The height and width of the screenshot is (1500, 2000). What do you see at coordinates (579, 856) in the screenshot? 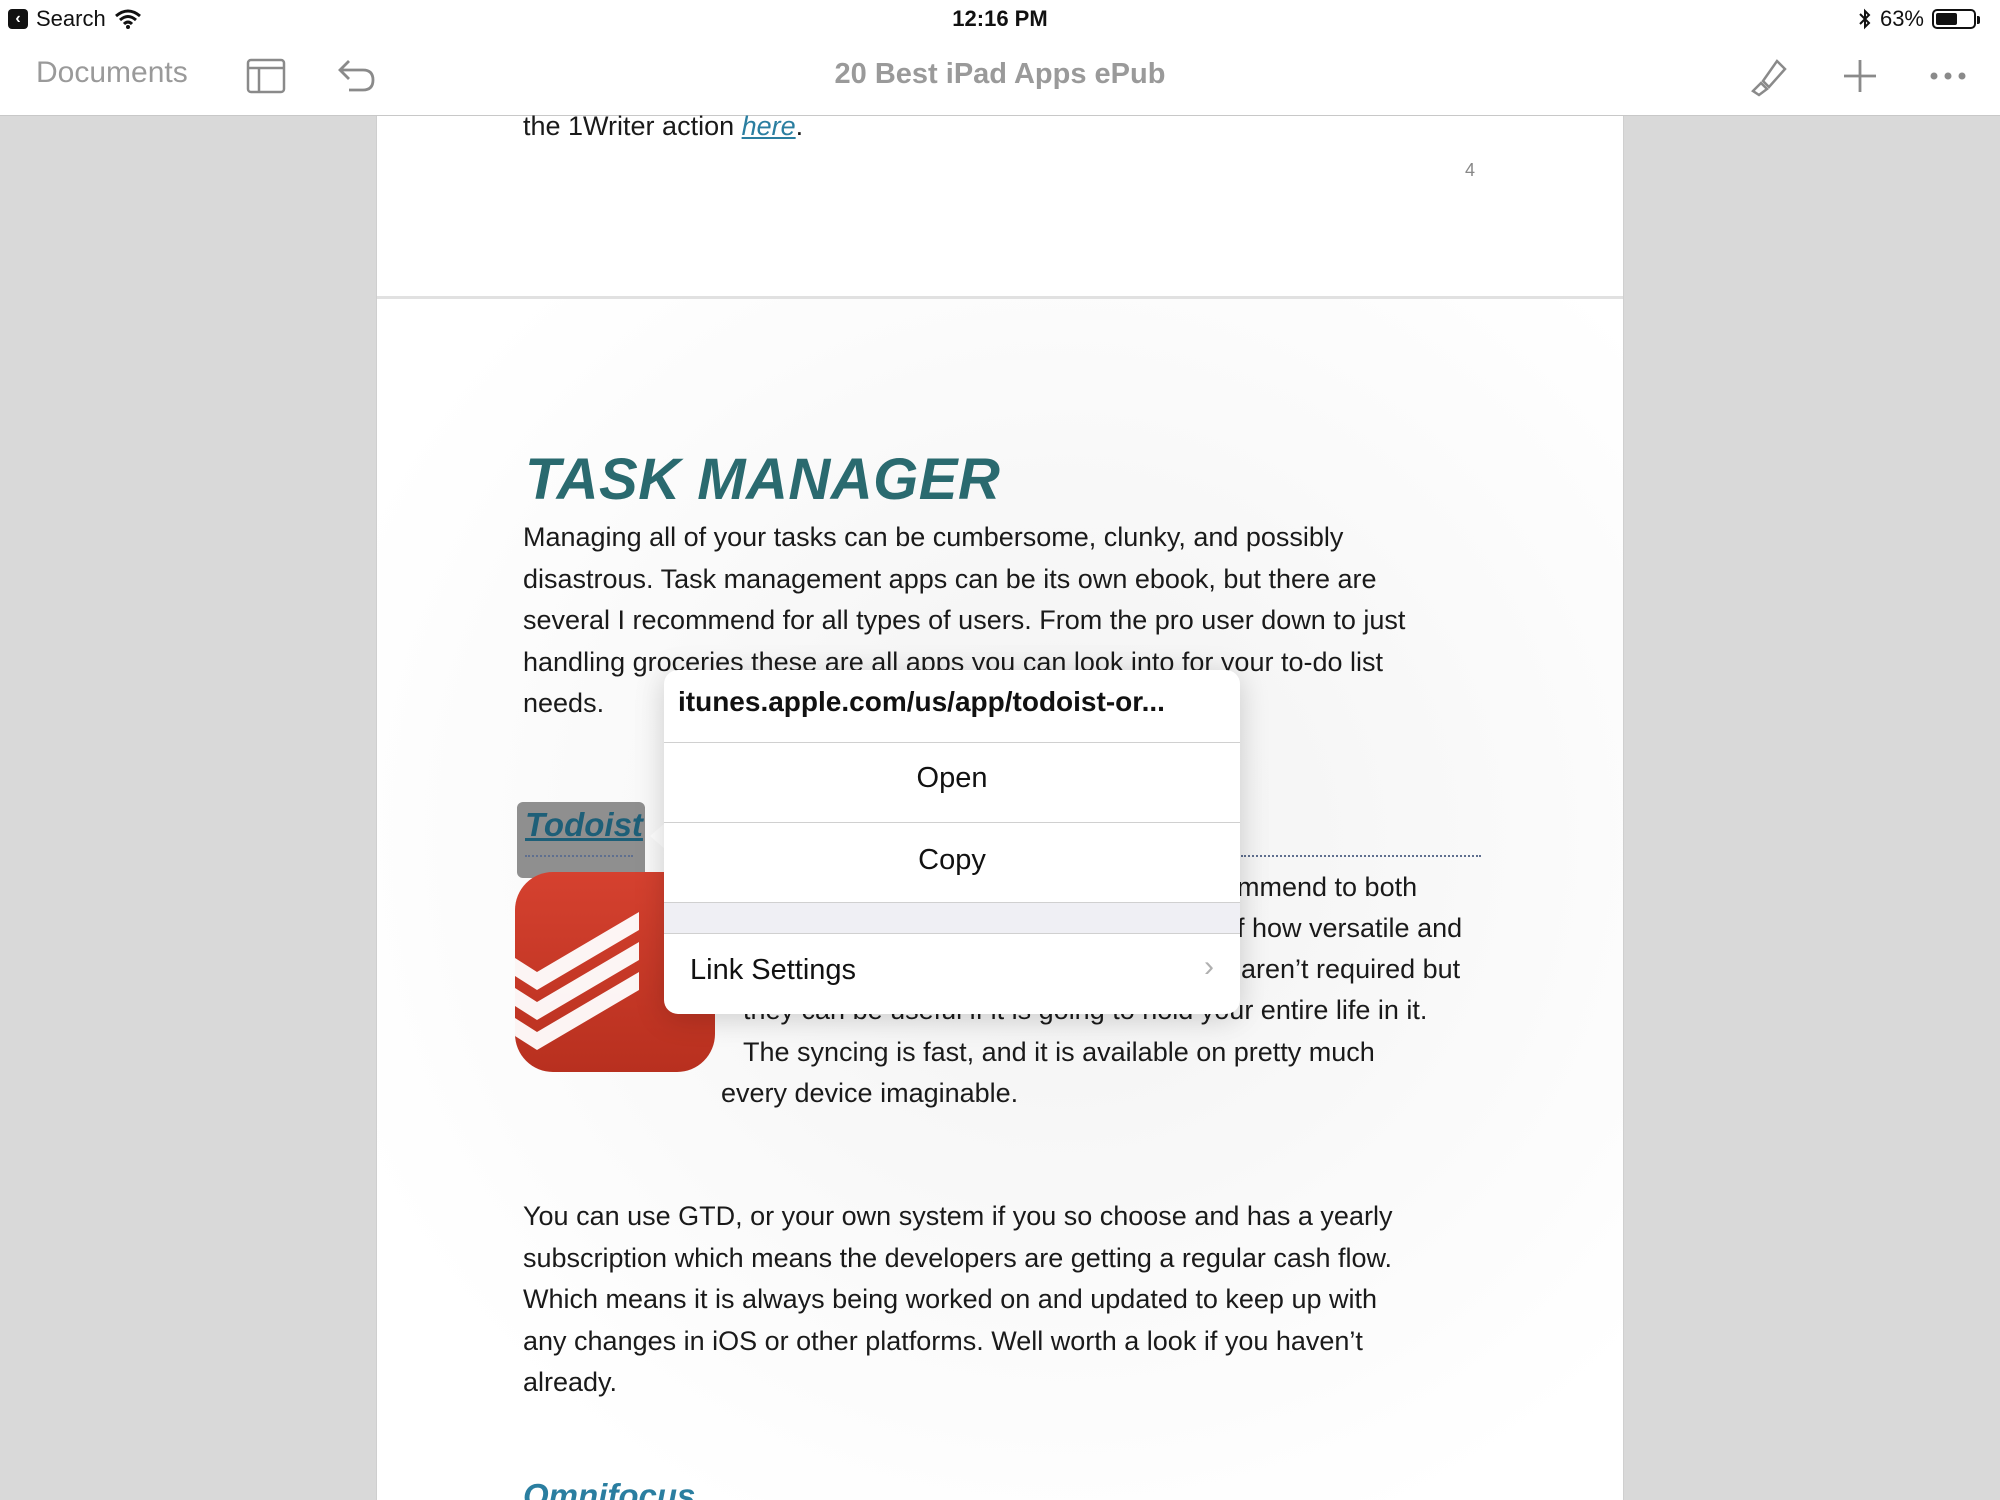
I see `section-rule-left` at bounding box center [579, 856].